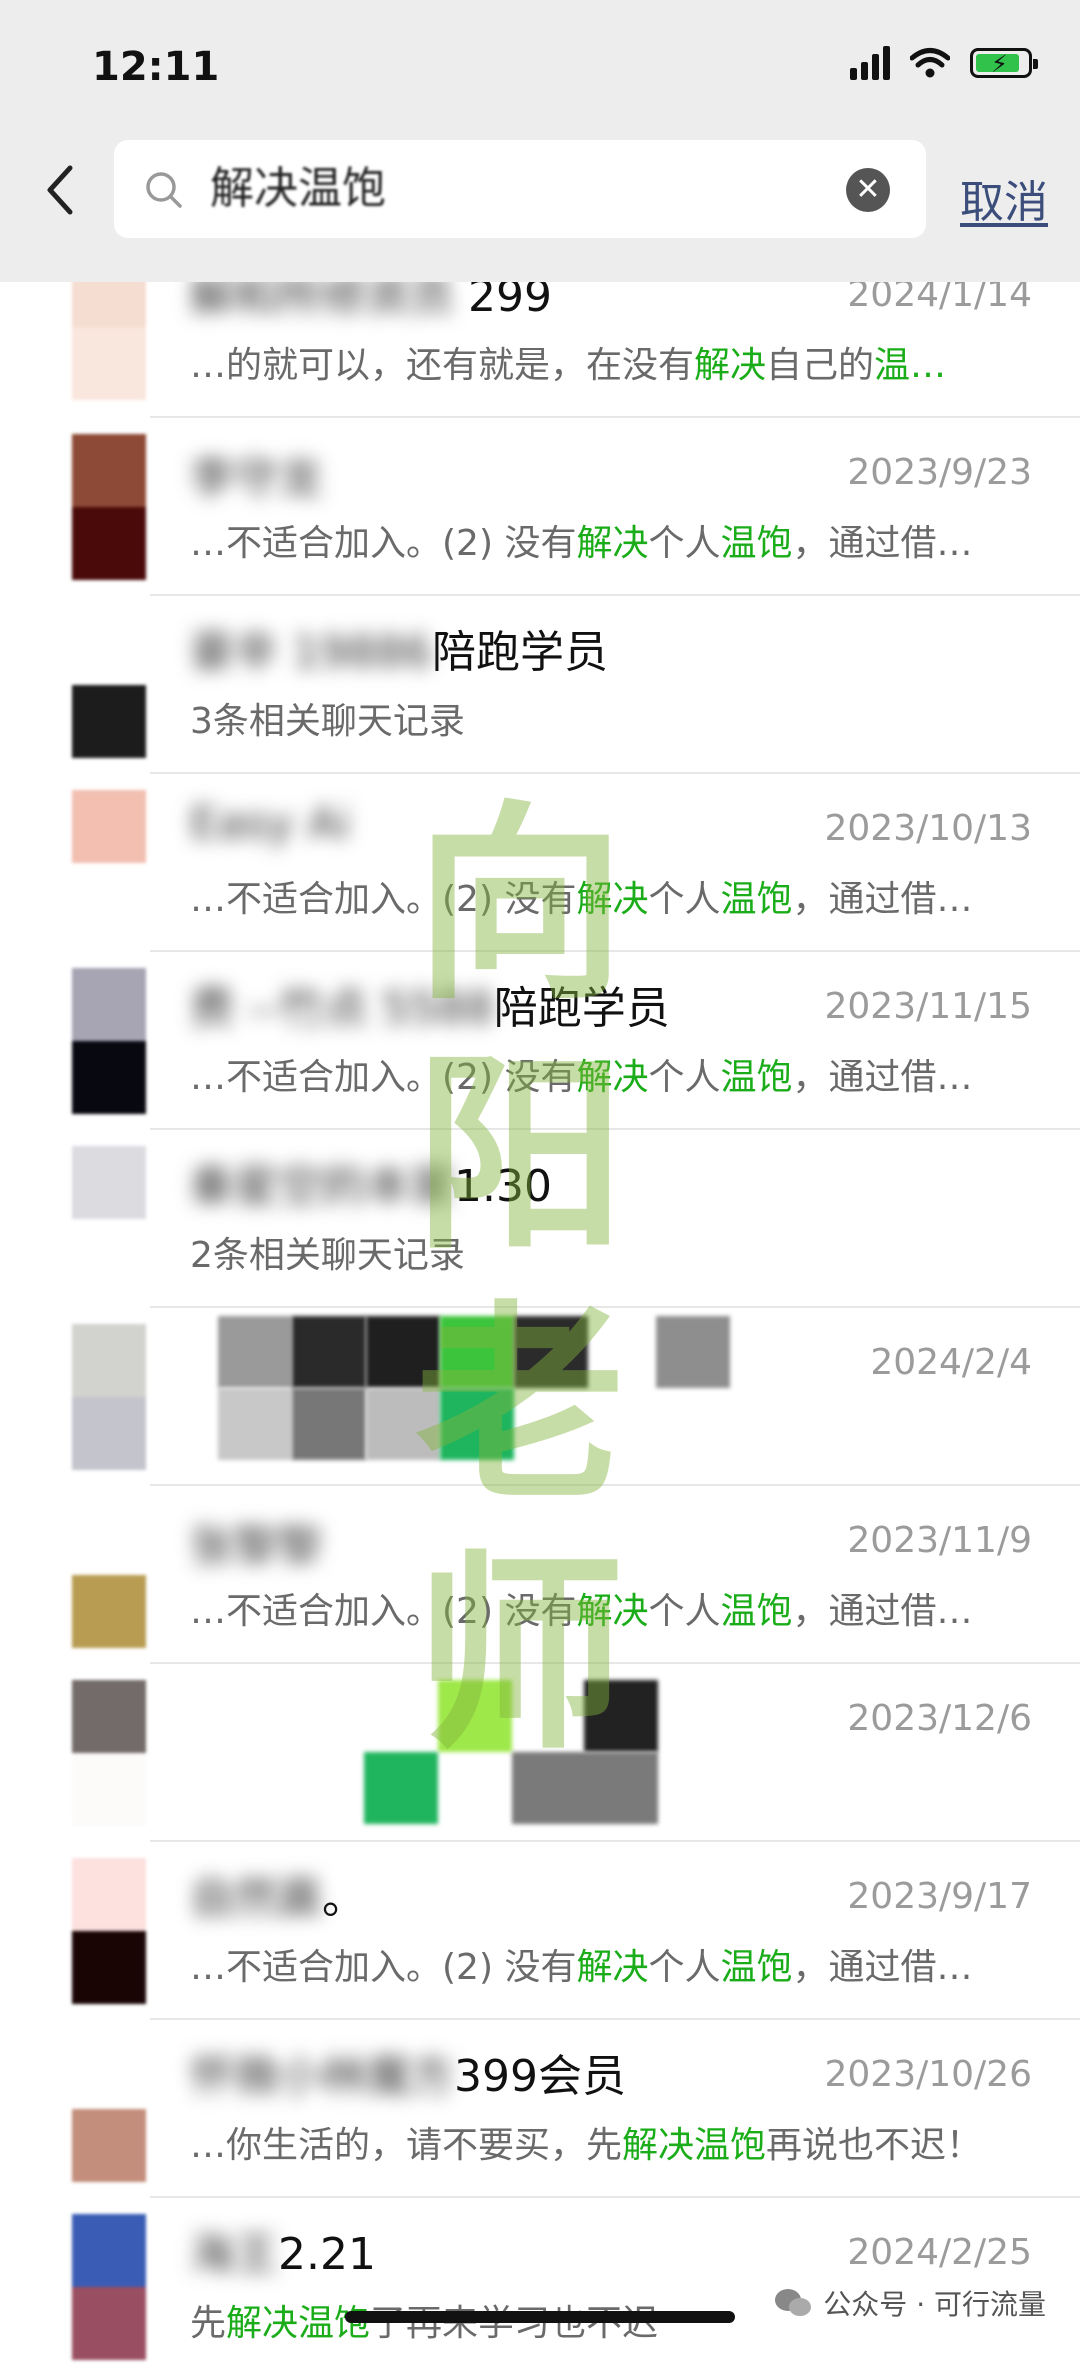  What do you see at coordinates (540, 2317) in the screenshot?
I see `home-indicator` at bounding box center [540, 2317].